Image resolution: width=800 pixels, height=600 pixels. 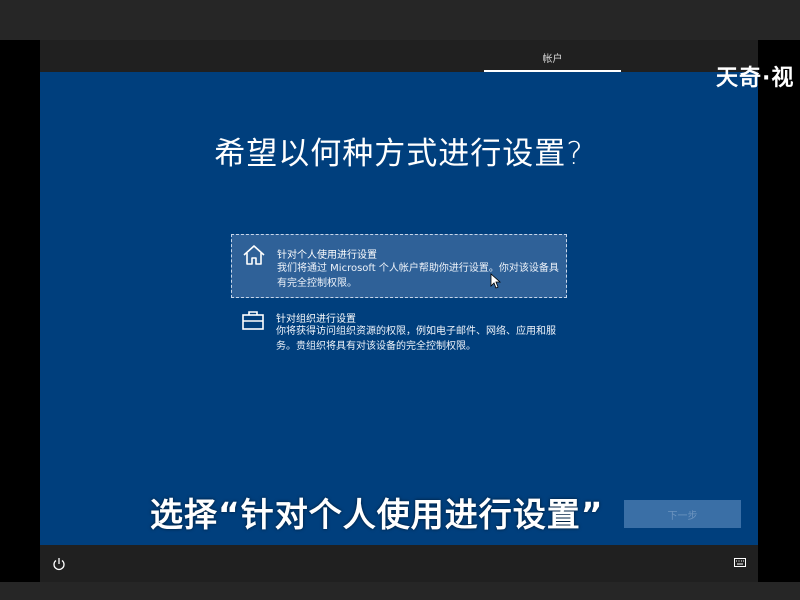 What do you see at coordinates (400, 20) in the screenshot?
I see `video-top-band` at bounding box center [400, 20].